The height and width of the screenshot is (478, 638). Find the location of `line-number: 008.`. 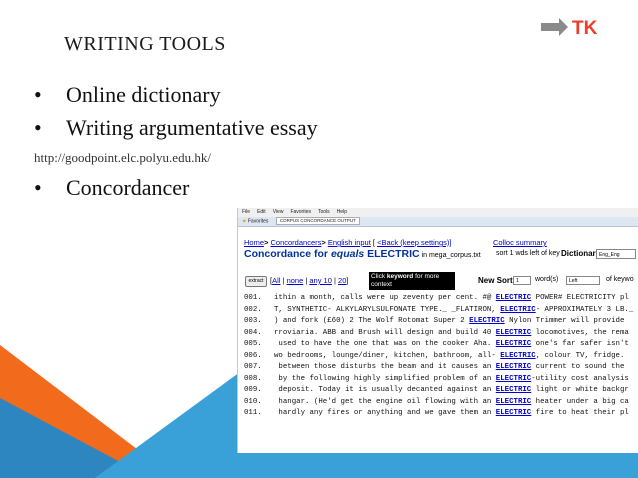

line-number: 008. is located at coordinates (253, 378).